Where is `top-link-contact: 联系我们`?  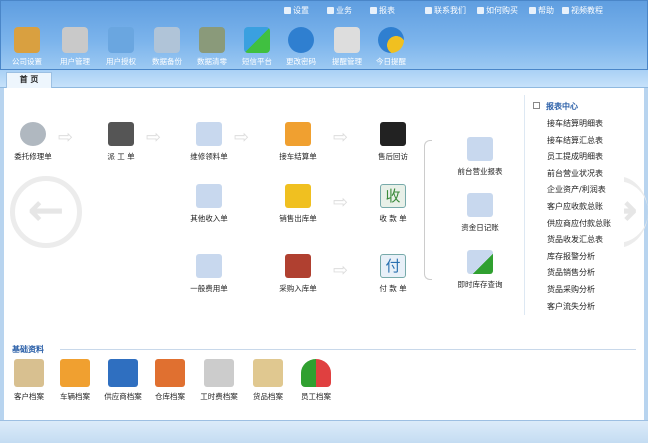 top-link-contact: 联系我们 is located at coordinates (445, 10).